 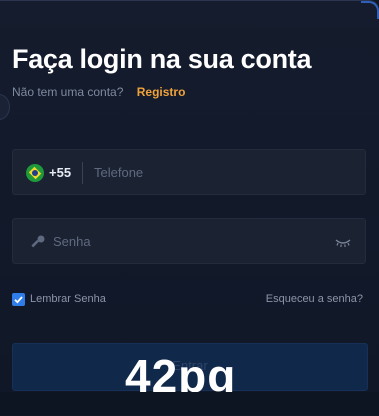 What do you see at coordinates (370, 10) in the screenshot?
I see `corner-accent` at bounding box center [370, 10].